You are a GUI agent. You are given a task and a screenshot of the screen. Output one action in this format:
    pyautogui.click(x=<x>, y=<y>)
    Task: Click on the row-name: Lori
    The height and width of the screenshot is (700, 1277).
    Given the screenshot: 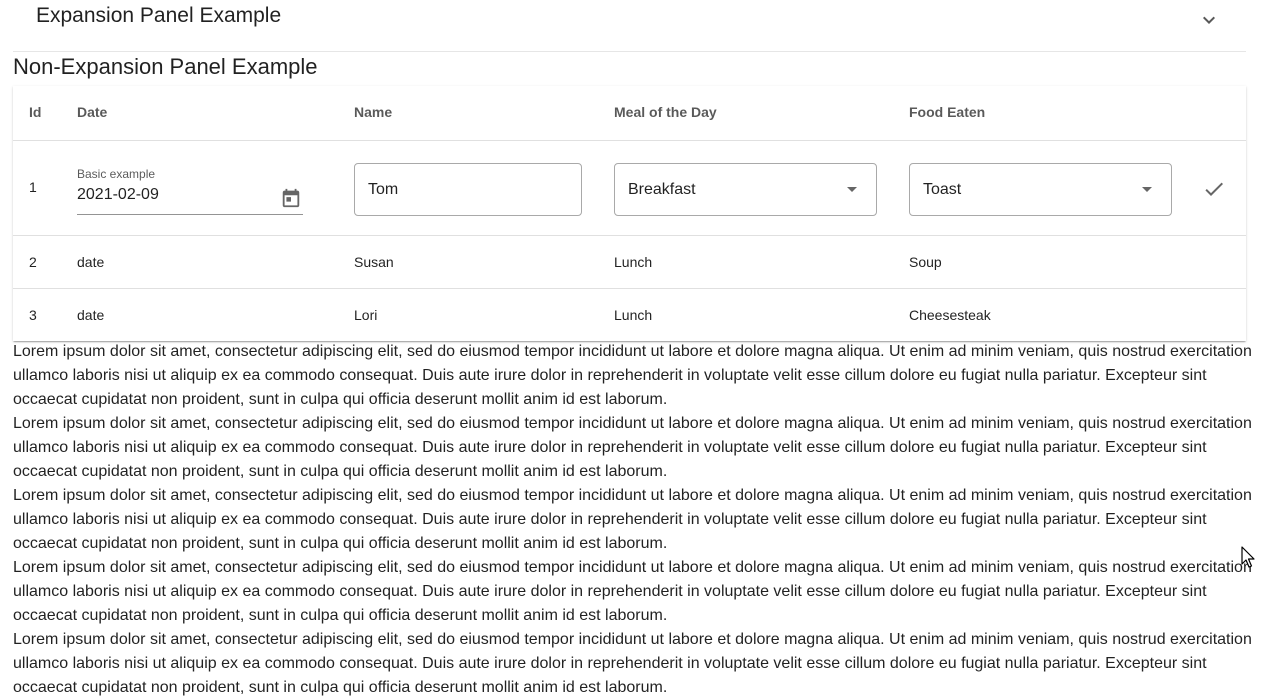 What is the action you would take?
    pyautogui.click(x=366, y=315)
    